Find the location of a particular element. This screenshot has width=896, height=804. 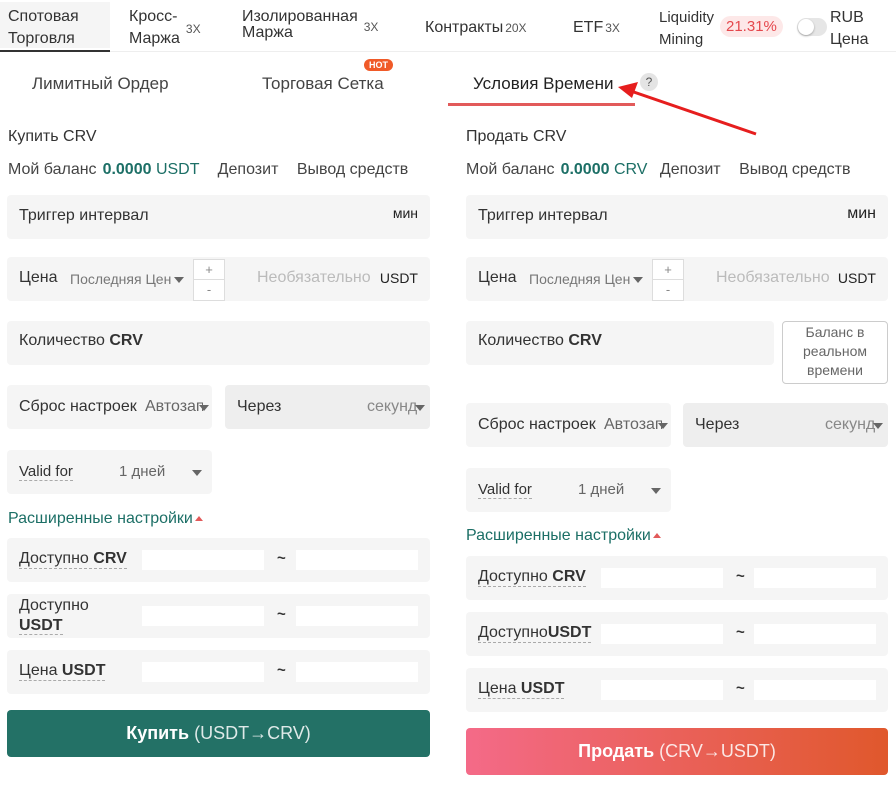

sell-button: Продать (CRV→USDT) is located at coordinates (677, 751).